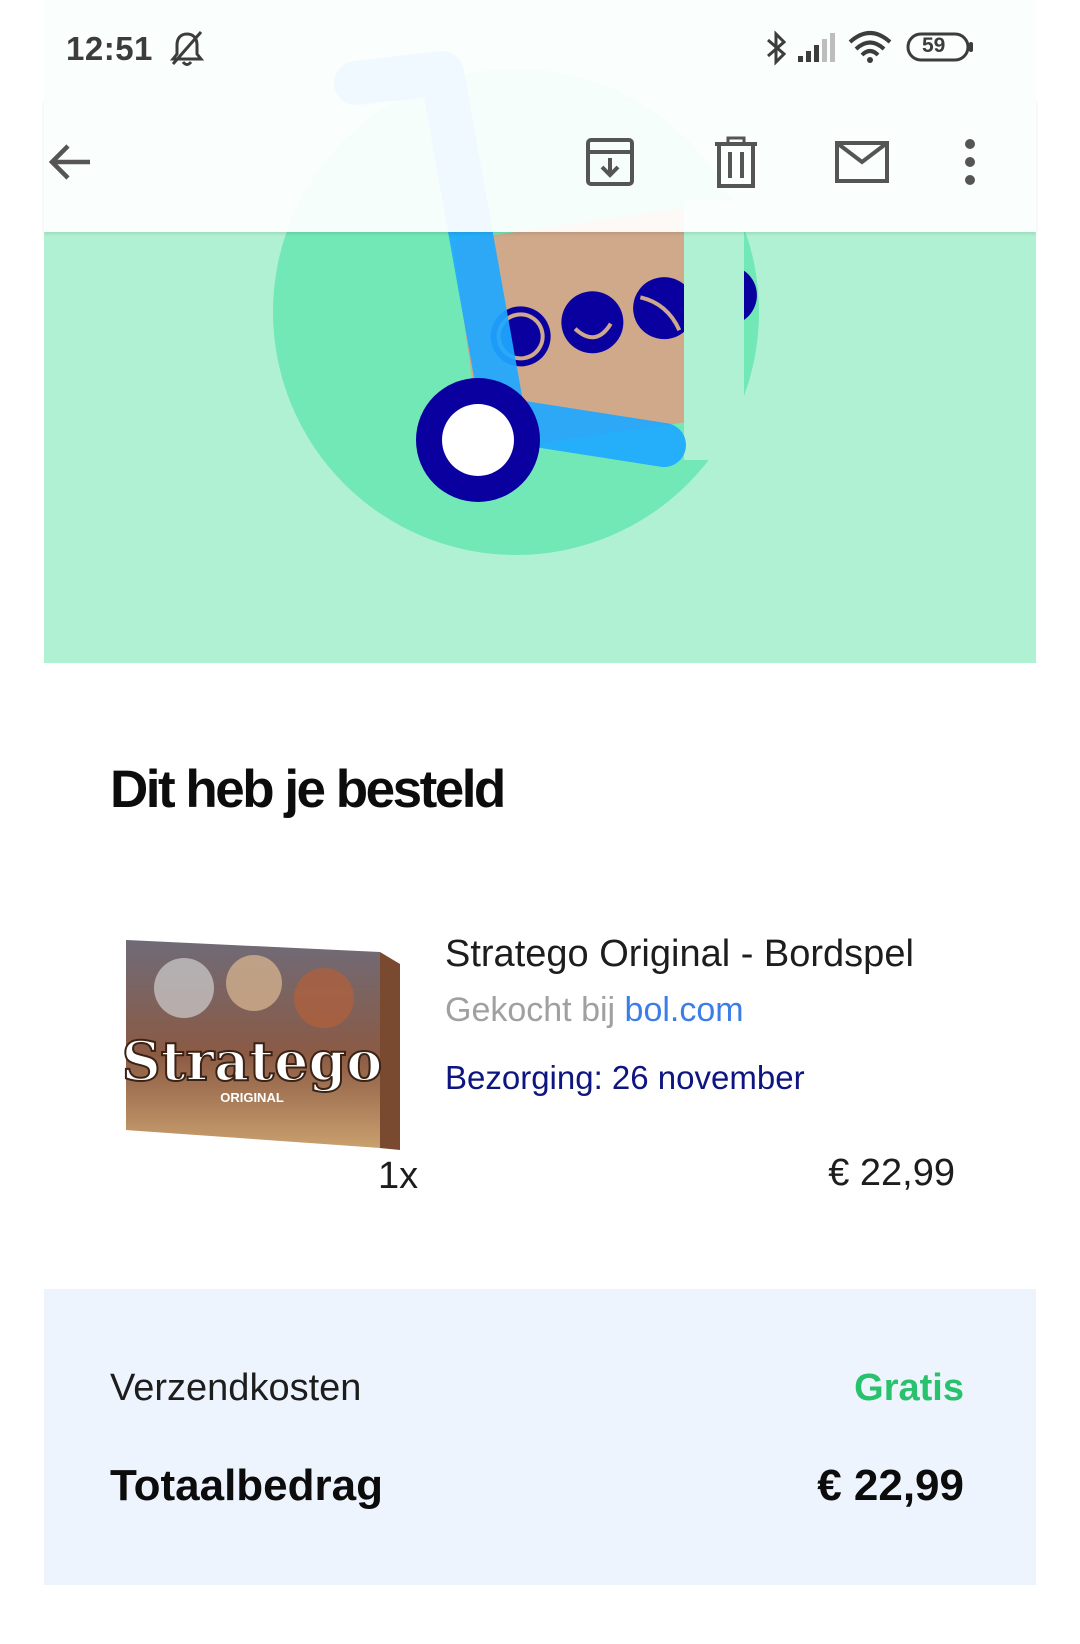 The image size is (1080, 1644). What do you see at coordinates (625, 1077) in the screenshot?
I see `delivery-date: Bezorging: 26 november` at bounding box center [625, 1077].